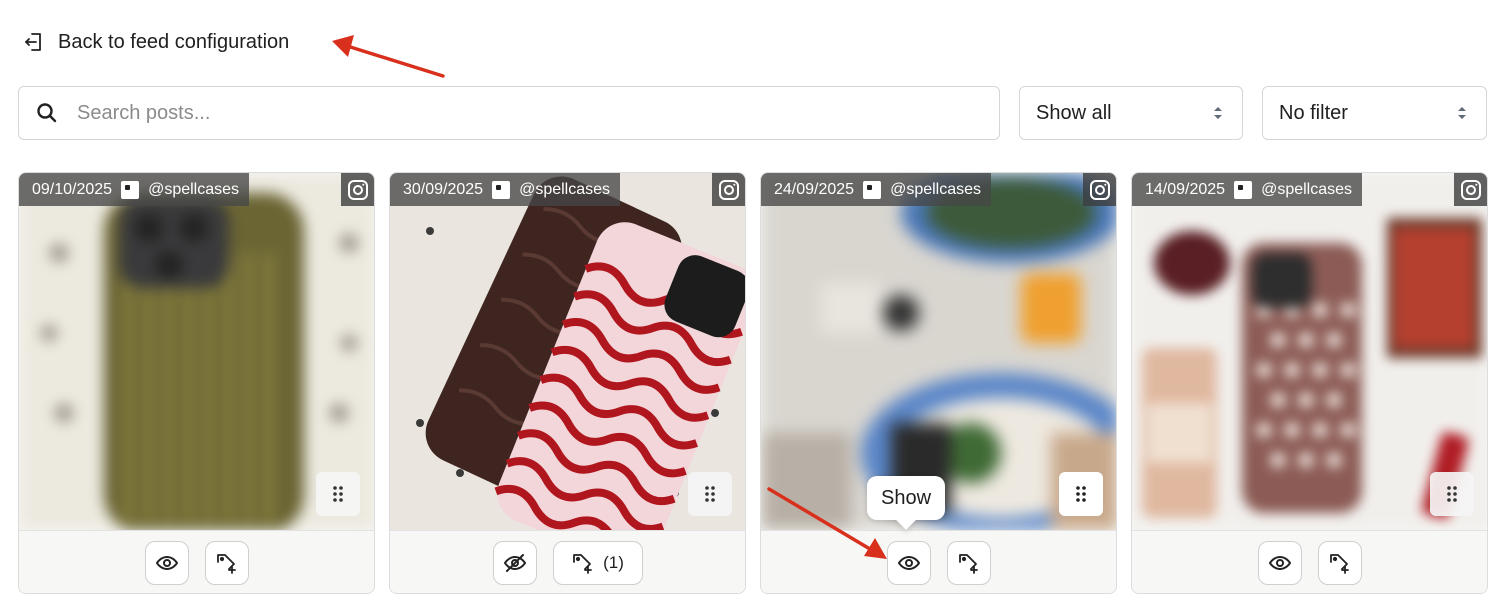  I want to click on post-meta: 14/09/2025 @spellcases, so click(1247, 189).